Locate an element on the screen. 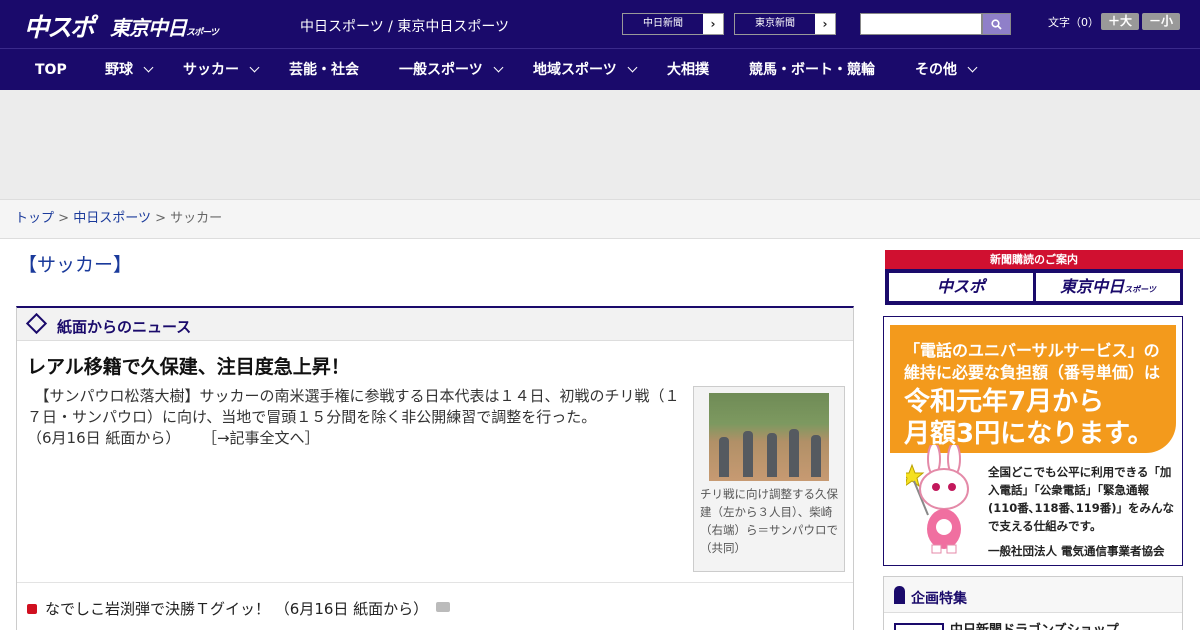 Image resolution: width=1200 pixels, height=630 pixels. page-title: 【サッカー】 is located at coordinates (75, 265).